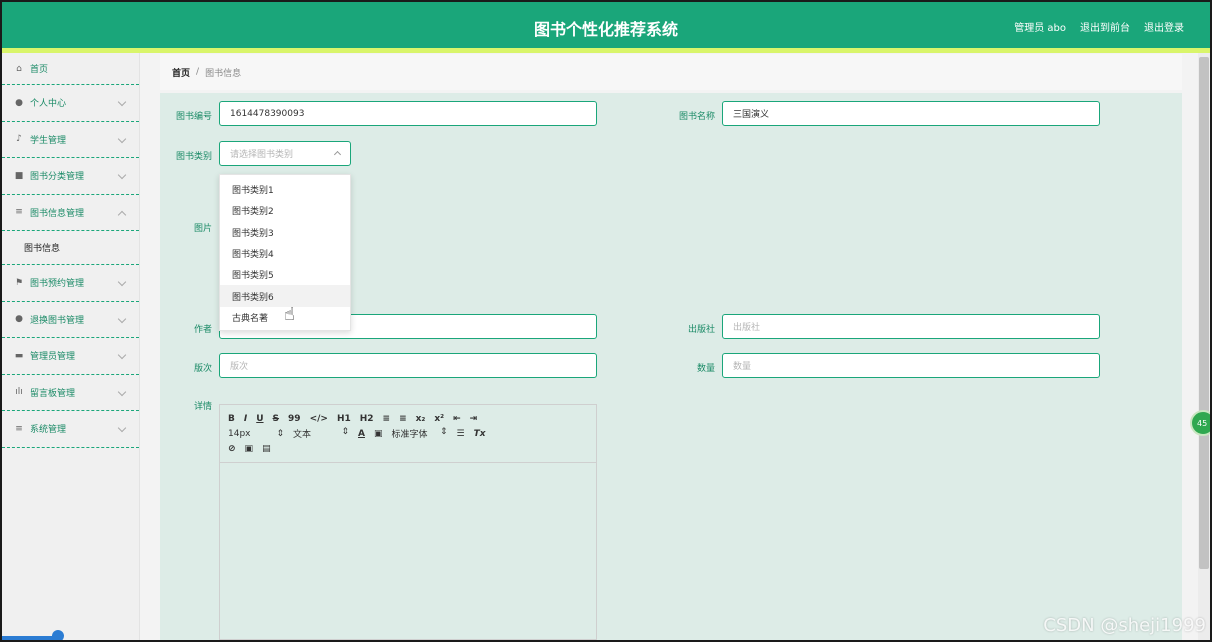  Describe the element at coordinates (387, 419) in the screenshot. I see `ordered-list-button: ≡` at that location.